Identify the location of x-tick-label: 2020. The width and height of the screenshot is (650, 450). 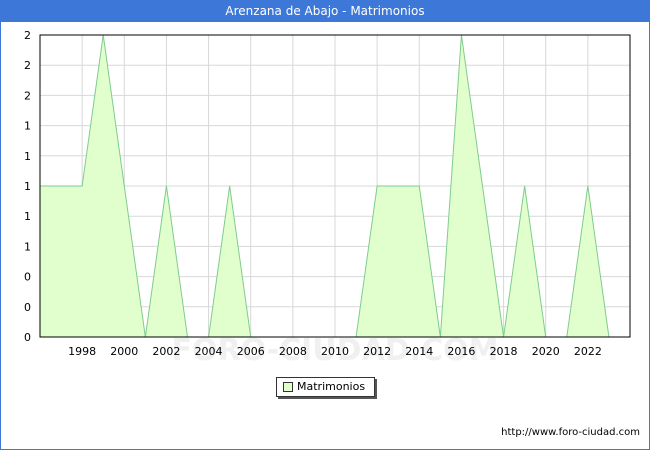
(546, 351).